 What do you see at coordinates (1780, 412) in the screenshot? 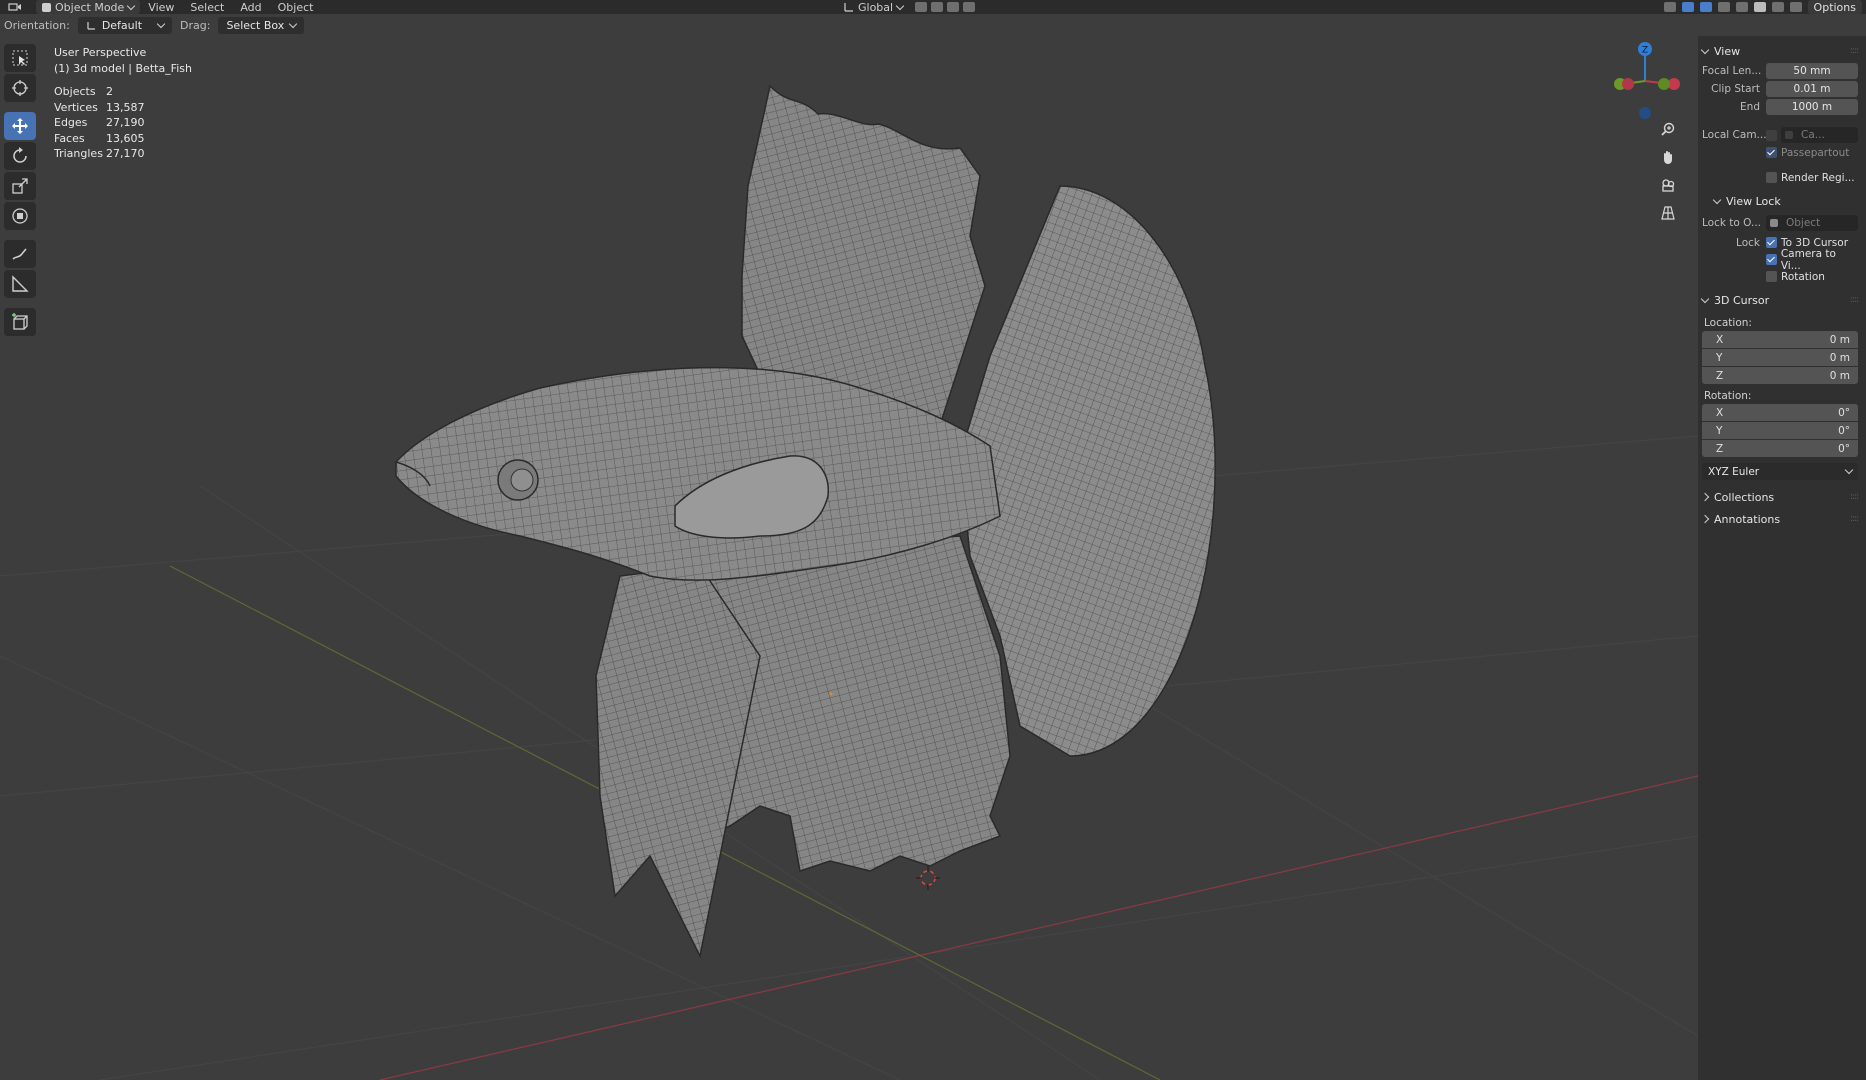
I see `cursor-rotation-x: X 0°` at bounding box center [1780, 412].